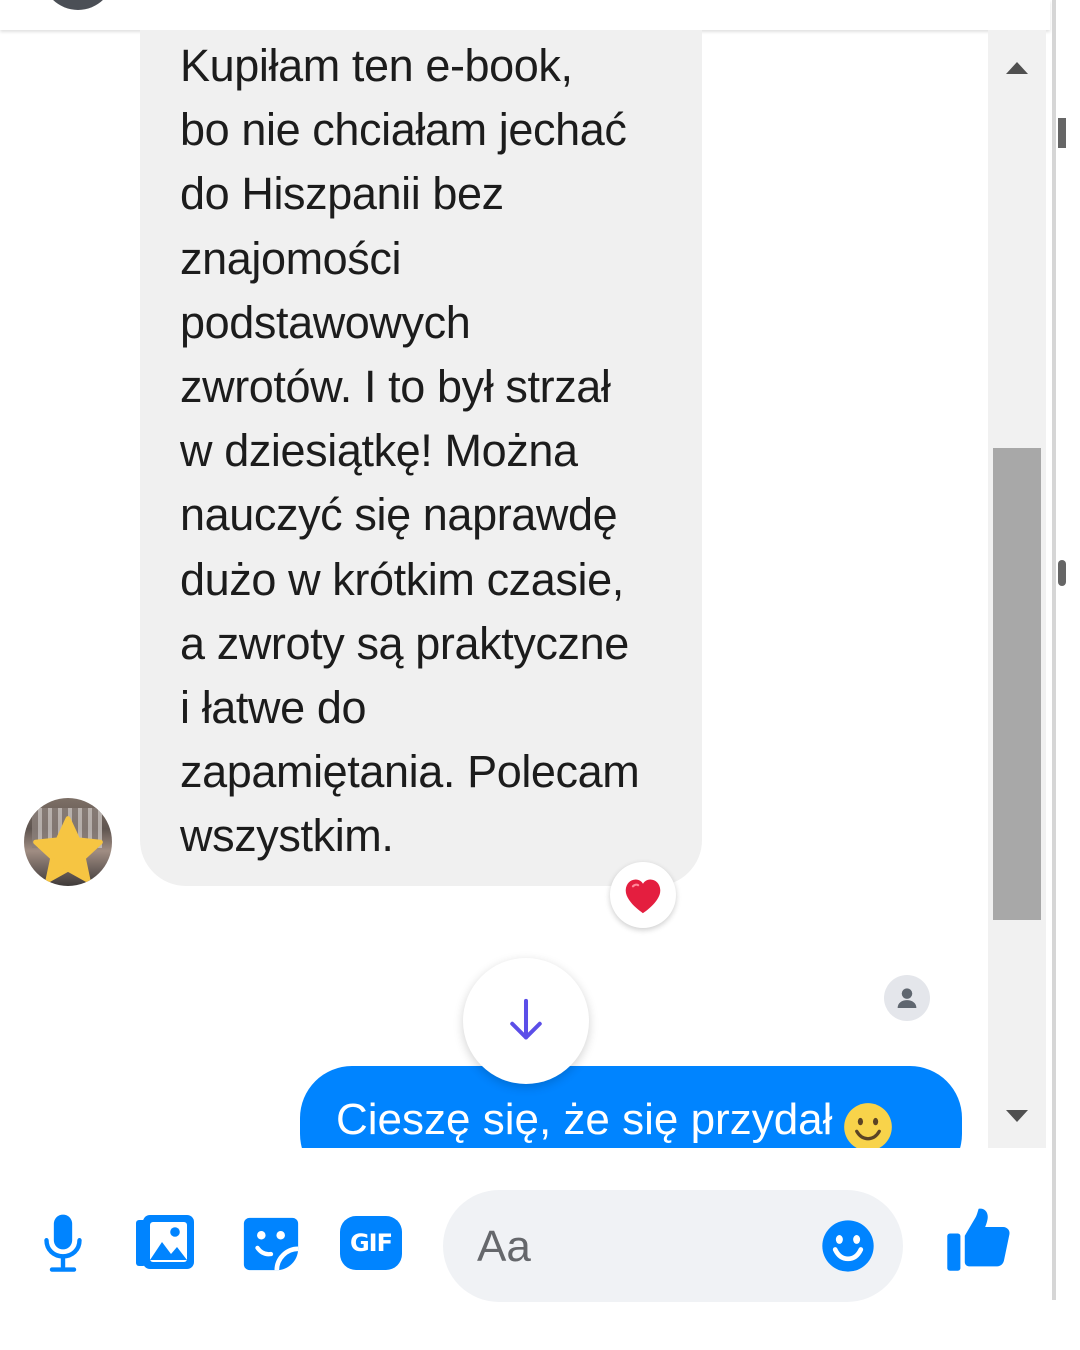  I want to click on triangle-down-icon, so click(1017, 1116).